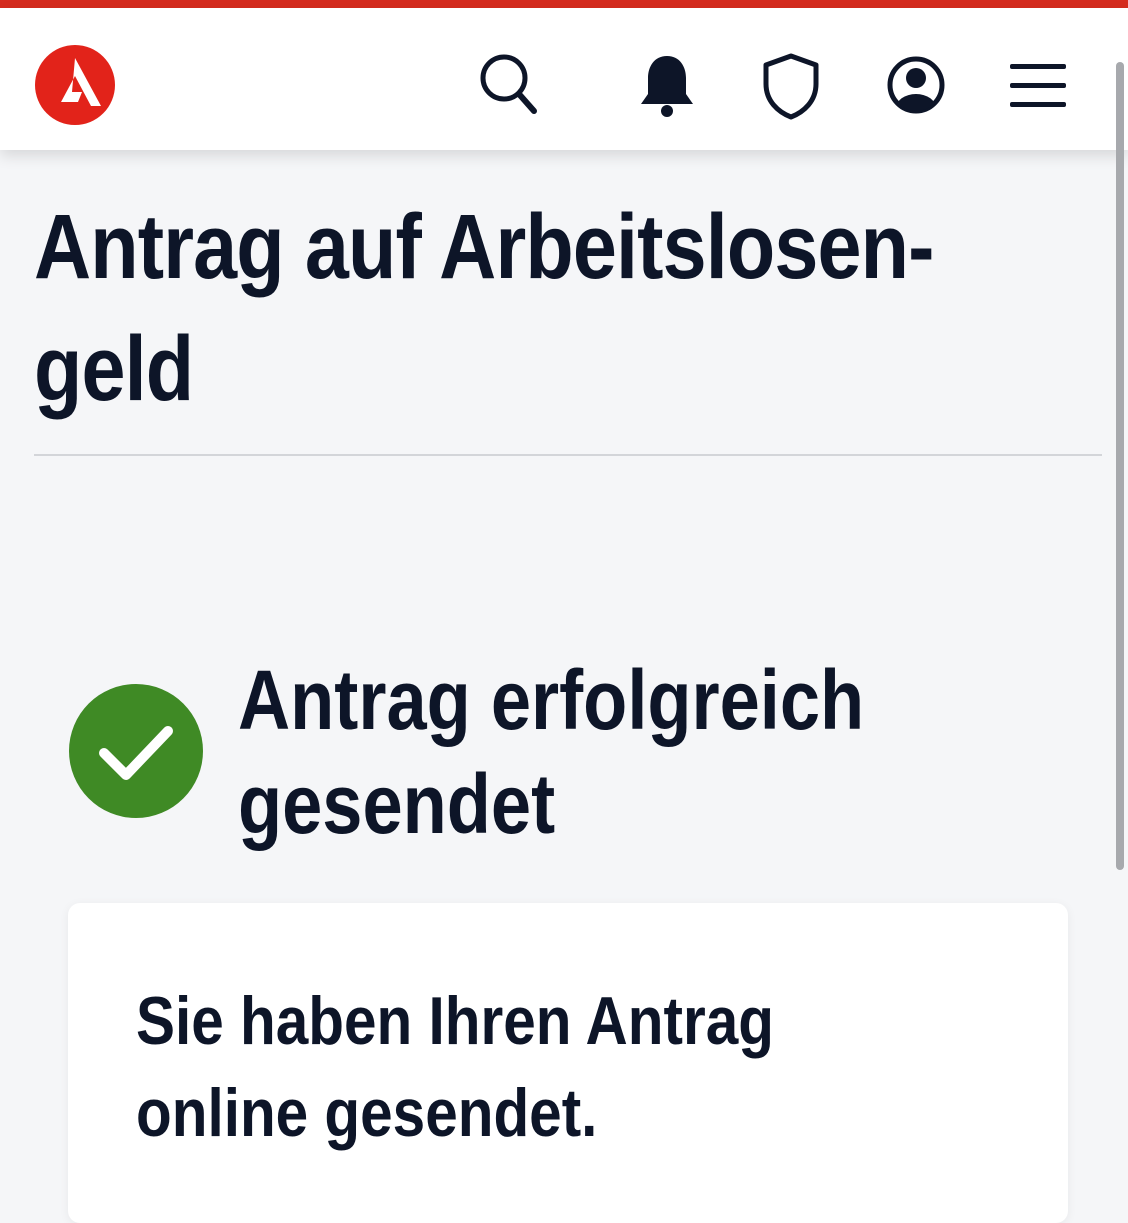 This screenshot has width=1128, height=1223. I want to click on success-heading: Antrag erfolgreich gesendet, so click(608, 752).